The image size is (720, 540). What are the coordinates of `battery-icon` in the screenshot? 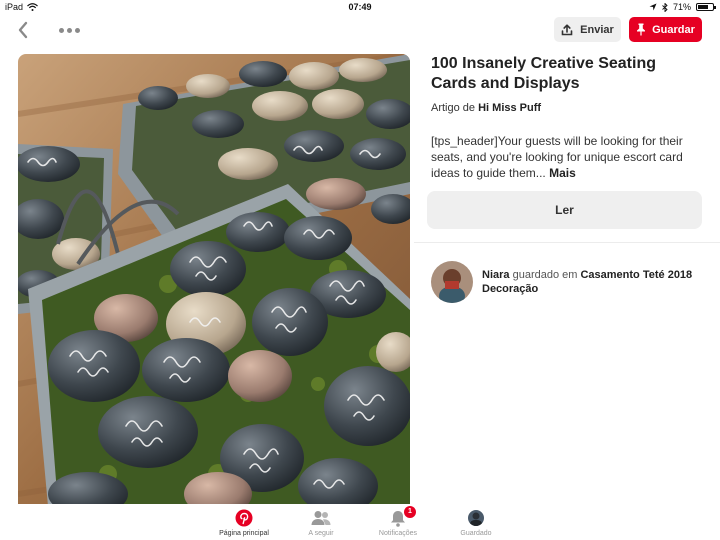 It's located at (706, 7).